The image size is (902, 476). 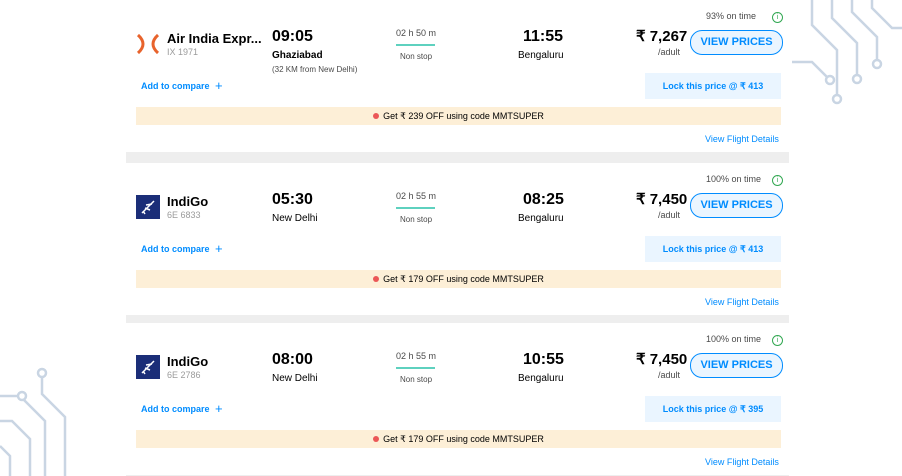 I want to click on flight-number: 6E 6833, so click(x=184, y=215).